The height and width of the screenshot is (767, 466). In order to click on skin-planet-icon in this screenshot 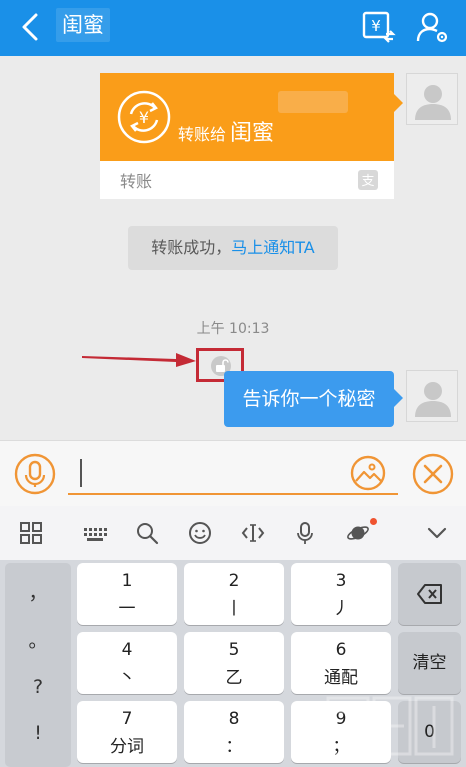, I will do `click(358, 533)`.